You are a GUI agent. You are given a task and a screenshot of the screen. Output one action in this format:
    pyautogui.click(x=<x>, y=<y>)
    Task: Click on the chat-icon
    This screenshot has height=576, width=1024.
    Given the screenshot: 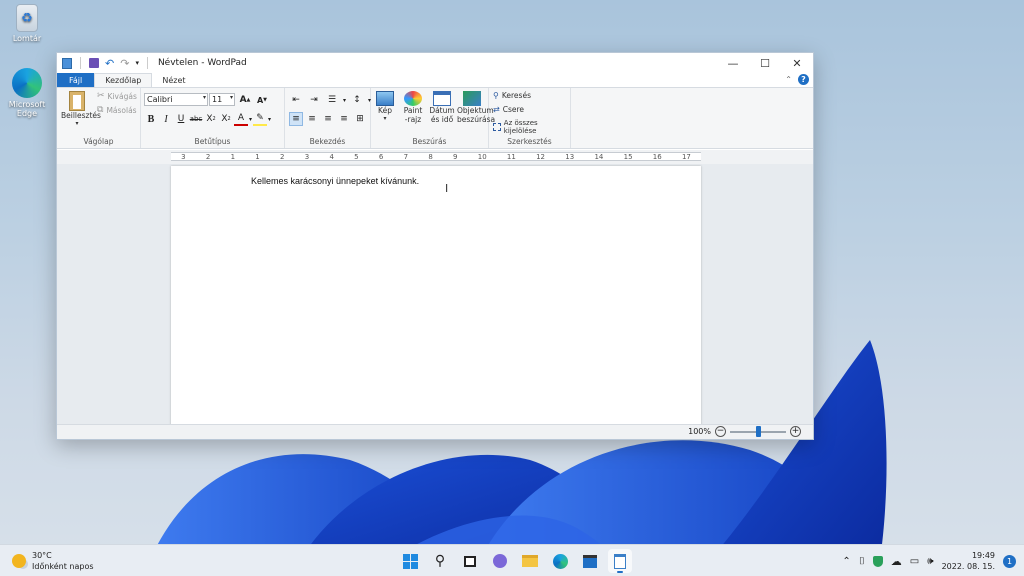 What is the action you would take?
    pyautogui.click(x=500, y=561)
    